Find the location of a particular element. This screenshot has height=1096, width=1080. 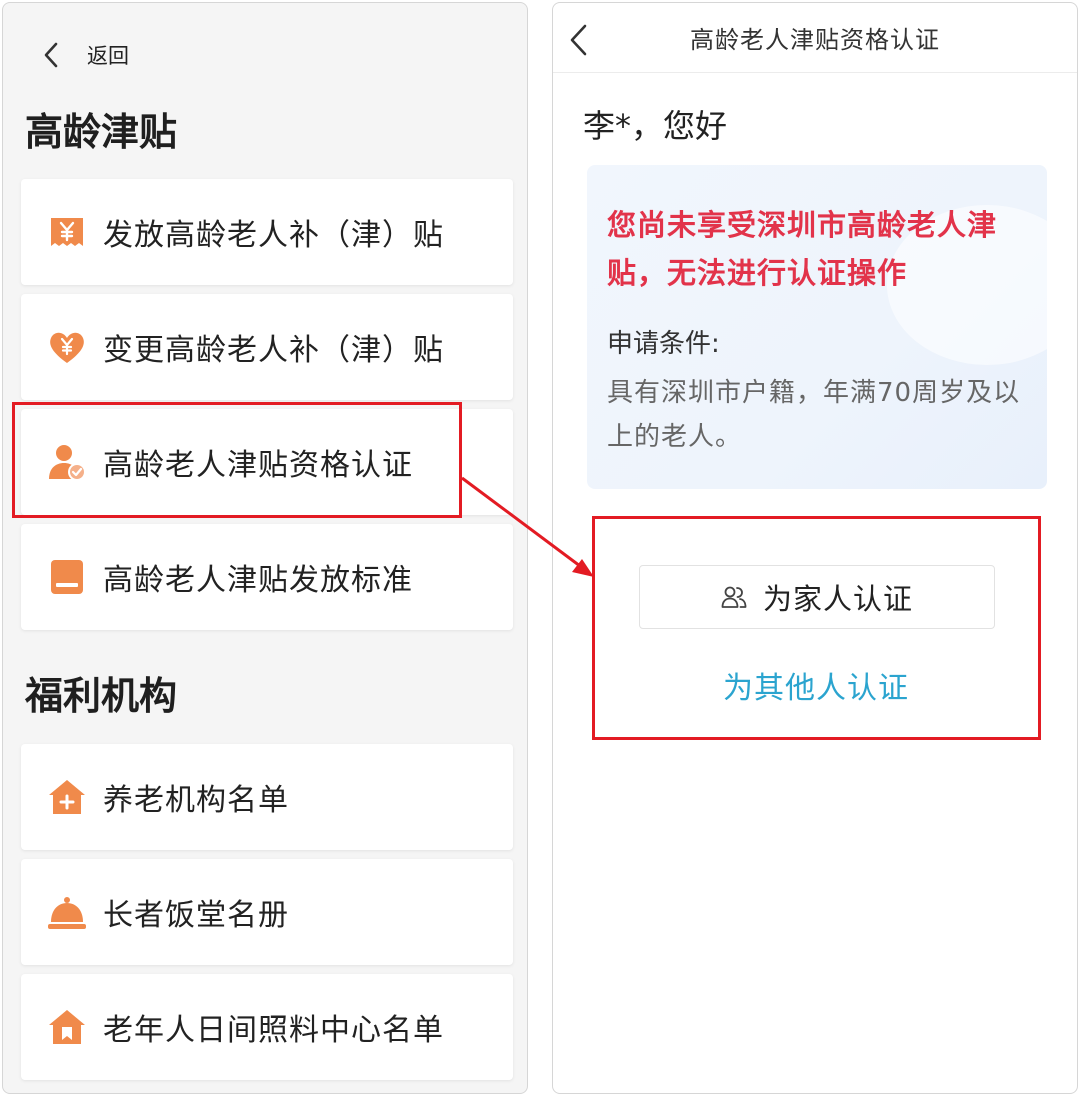

list-item-label: 变更高龄老人补（津）贴 is located at coordinates (273, 350).